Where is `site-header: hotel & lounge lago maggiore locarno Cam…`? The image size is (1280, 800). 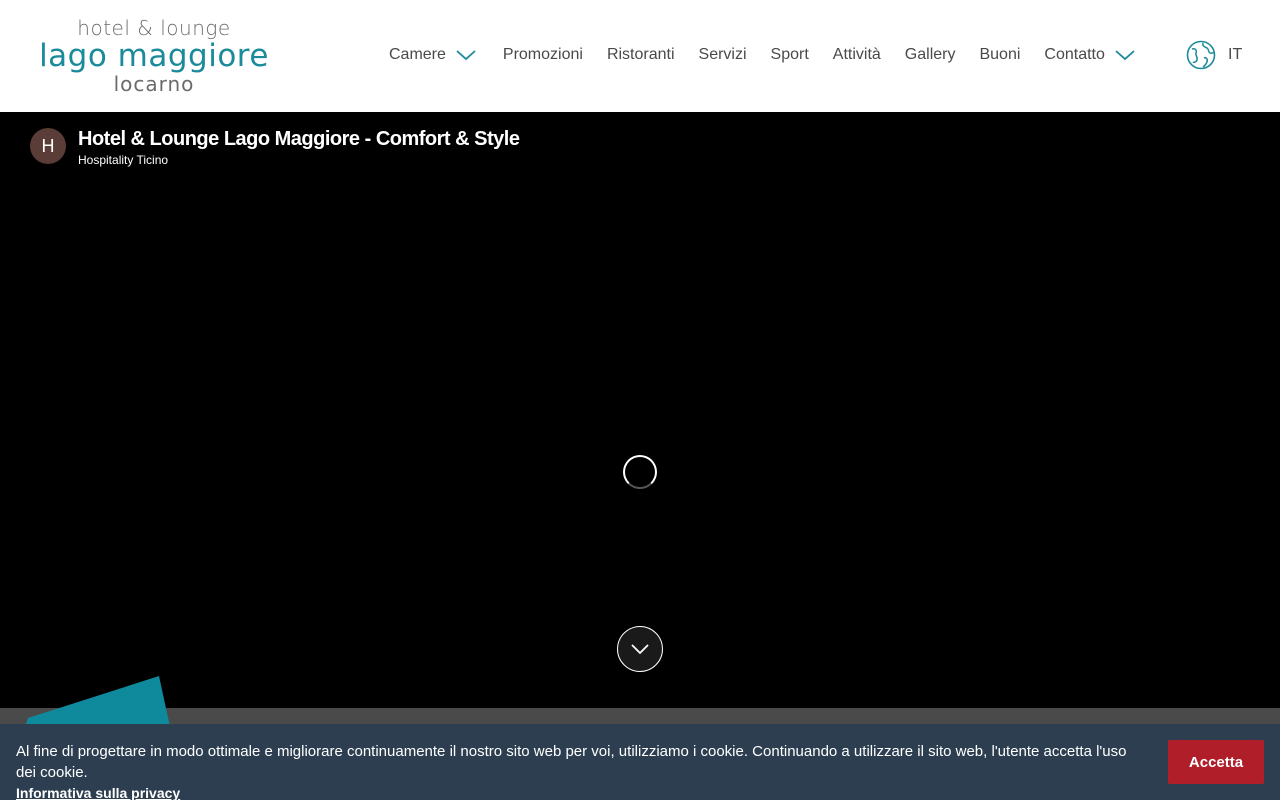 site-header: hotel & lounge lago maggiore locarno Cam… is located at coordinates (640, 56).